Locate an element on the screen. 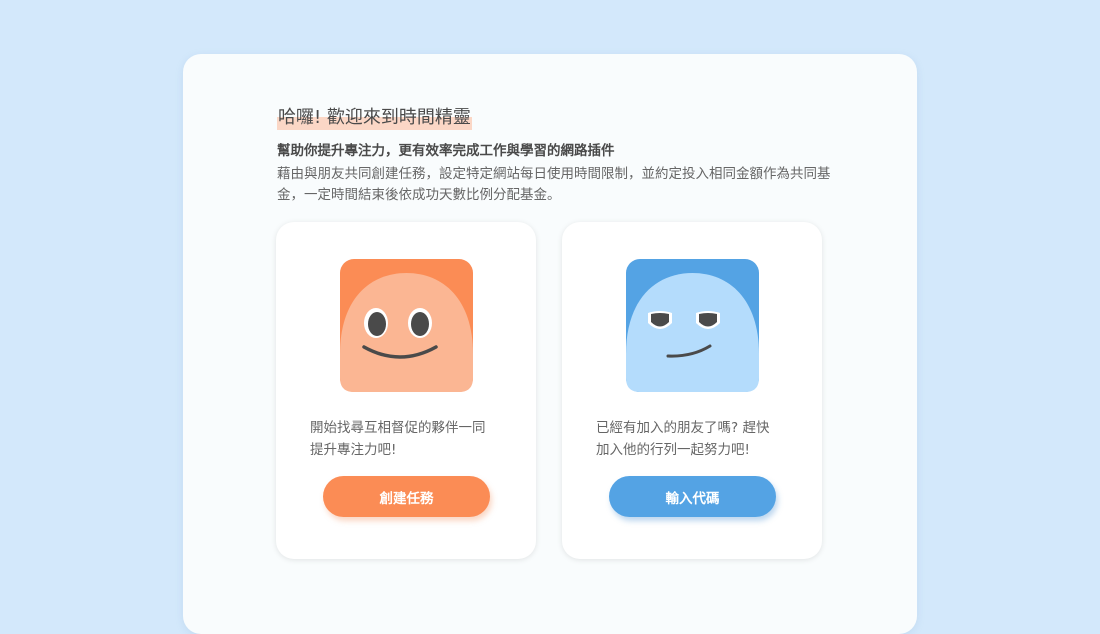 This screenshot has height=634, width=1100. create-task-text-line2: 提升專注力吧! is located at coordinates (353, 450).